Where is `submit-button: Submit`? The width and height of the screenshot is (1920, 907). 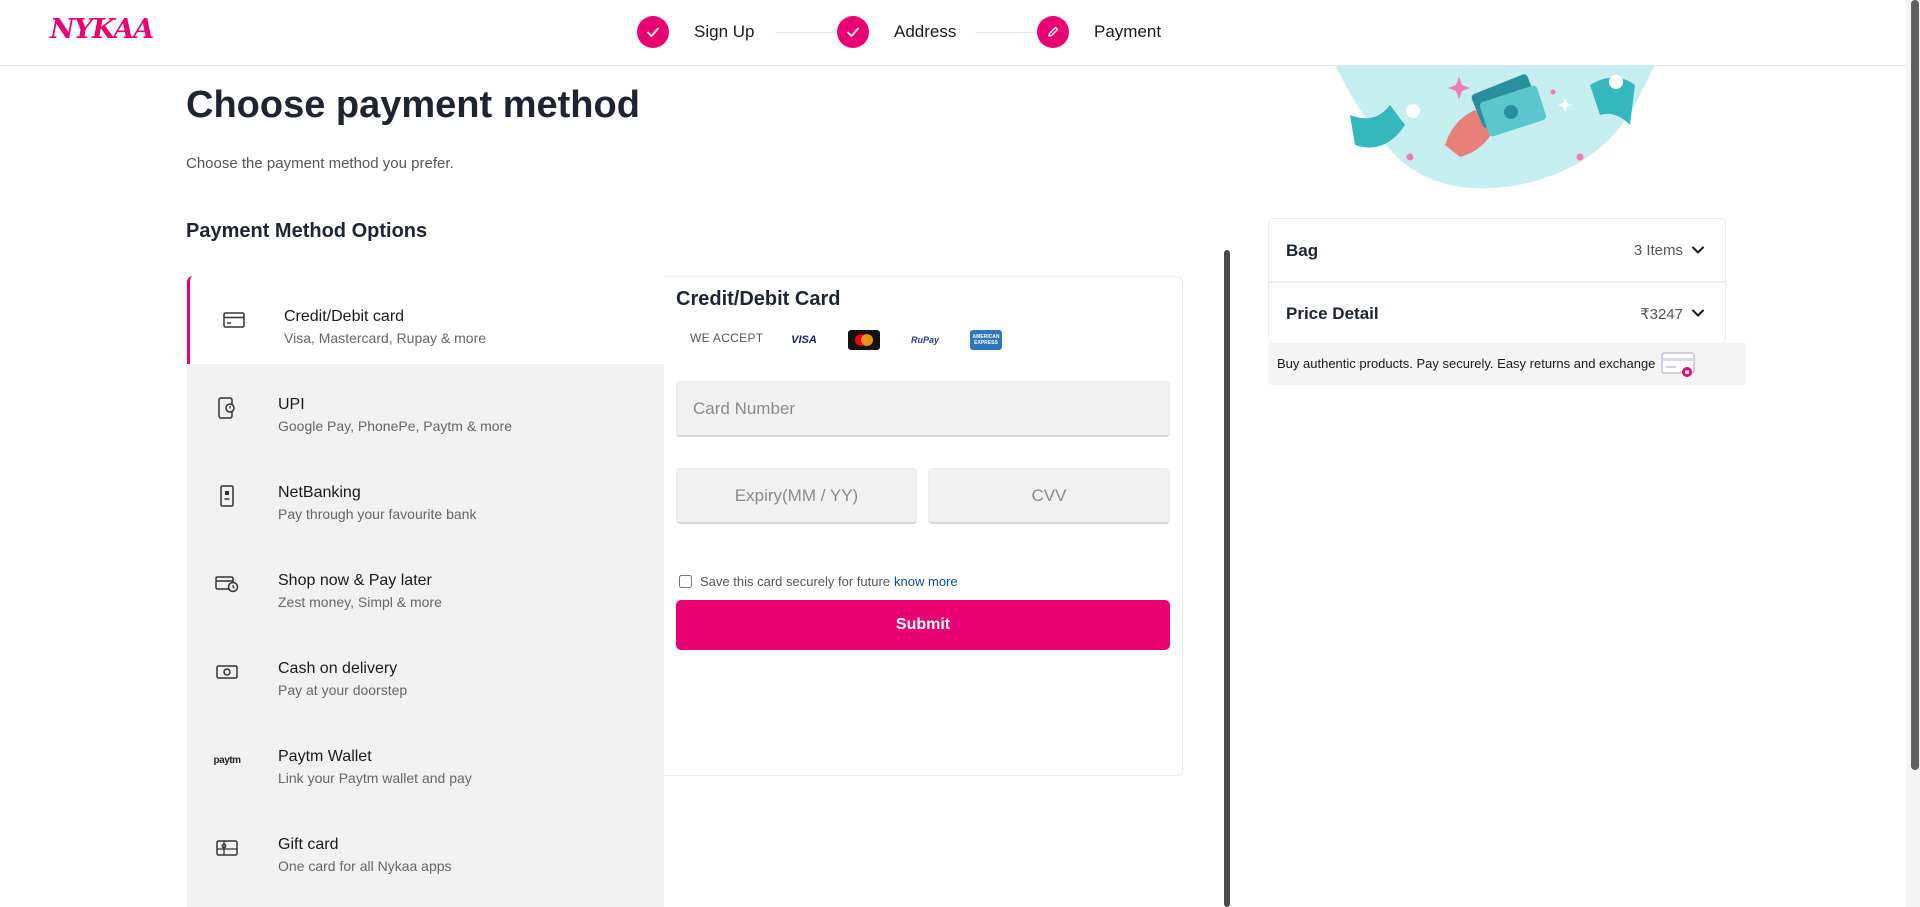
submit-button: Submit is located at coordinates (923, 625).